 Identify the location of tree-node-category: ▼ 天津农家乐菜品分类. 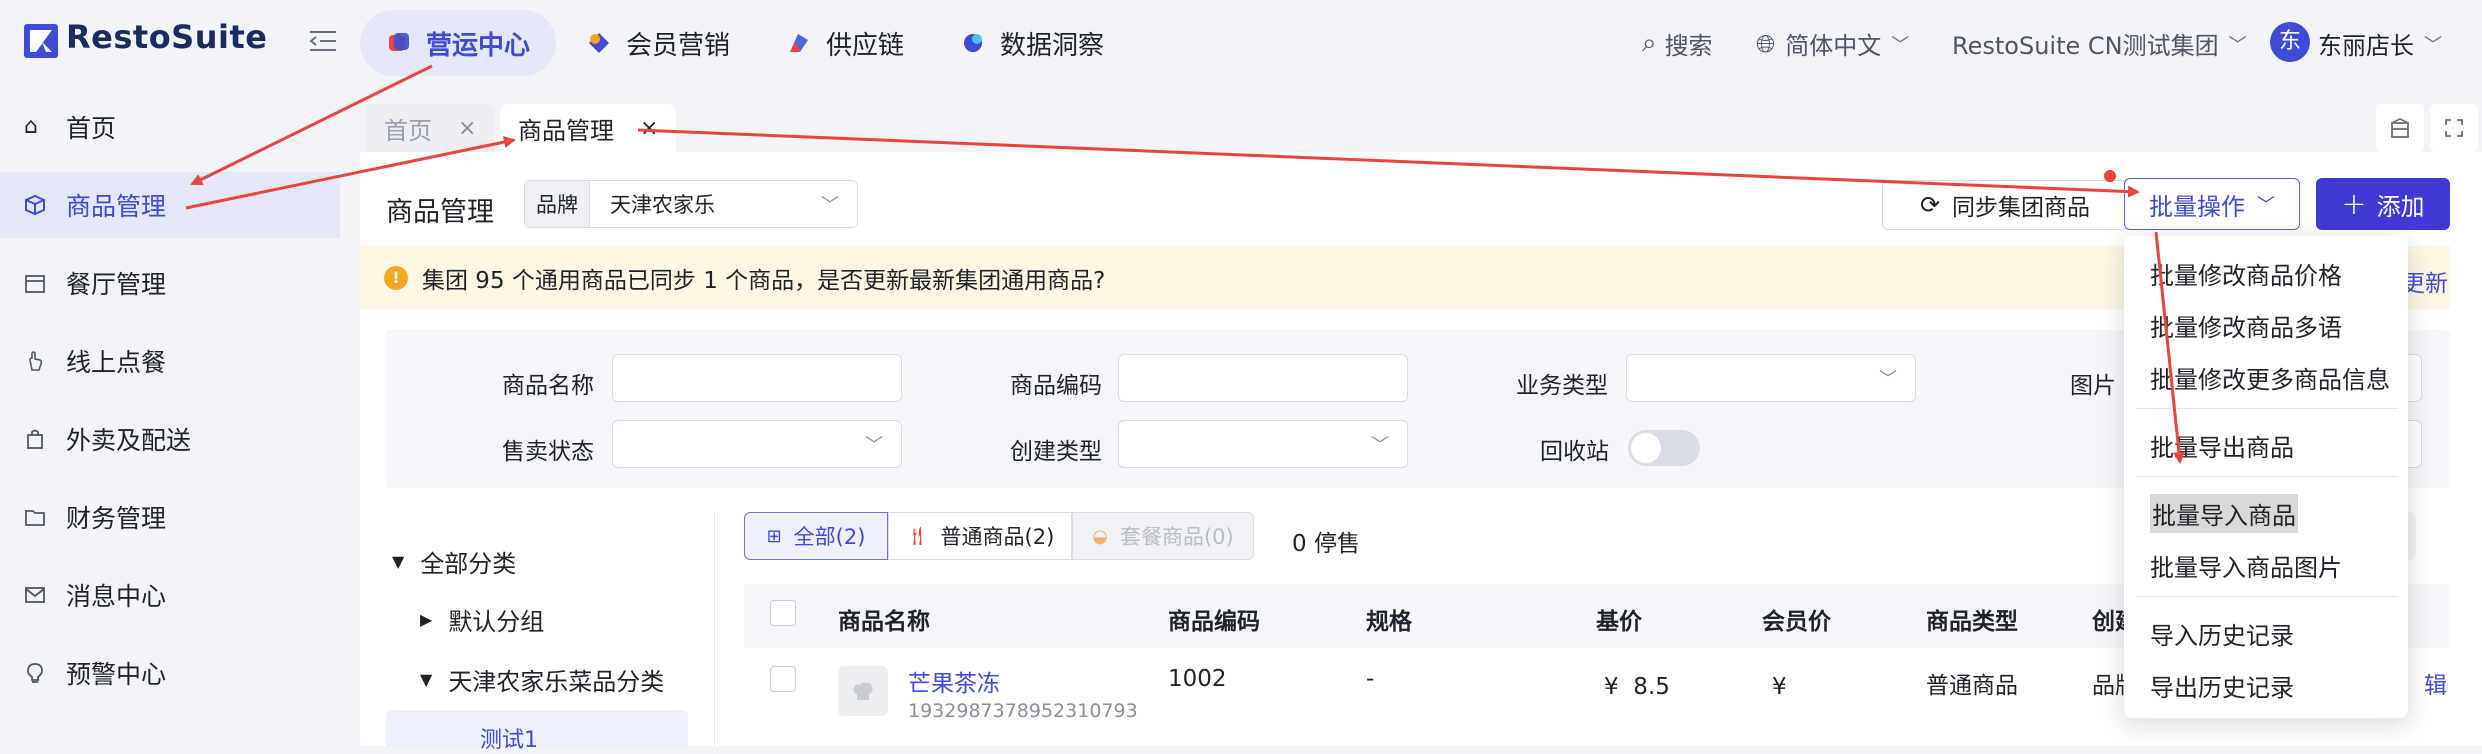
(542, 679).